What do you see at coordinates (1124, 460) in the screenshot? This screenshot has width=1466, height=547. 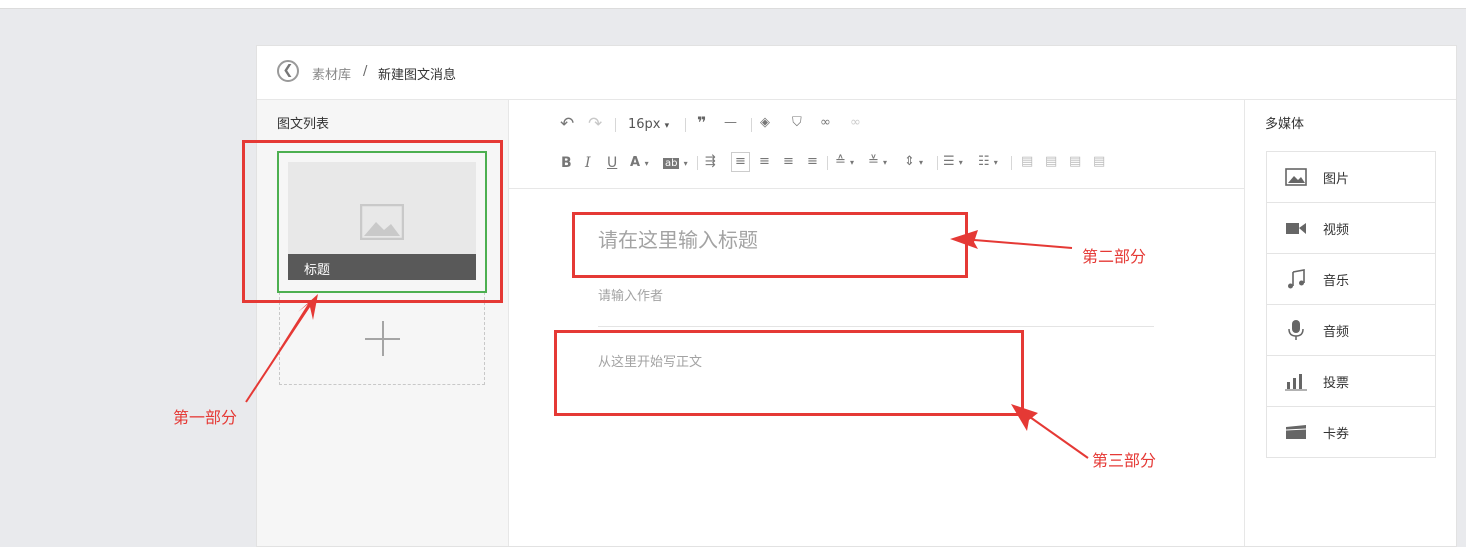 I see `annotation-label-part3: 第三部分` at bounding box center [1124, 460].